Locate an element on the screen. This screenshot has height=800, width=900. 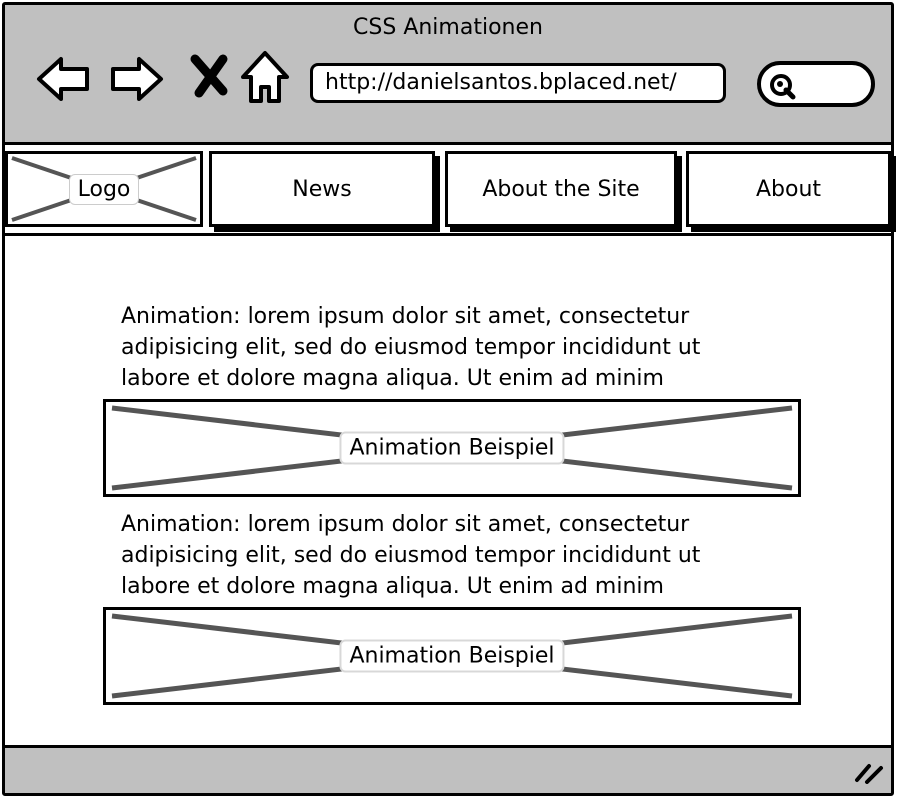
logo-placeholder: Logo is located at coordinates (104, 189).